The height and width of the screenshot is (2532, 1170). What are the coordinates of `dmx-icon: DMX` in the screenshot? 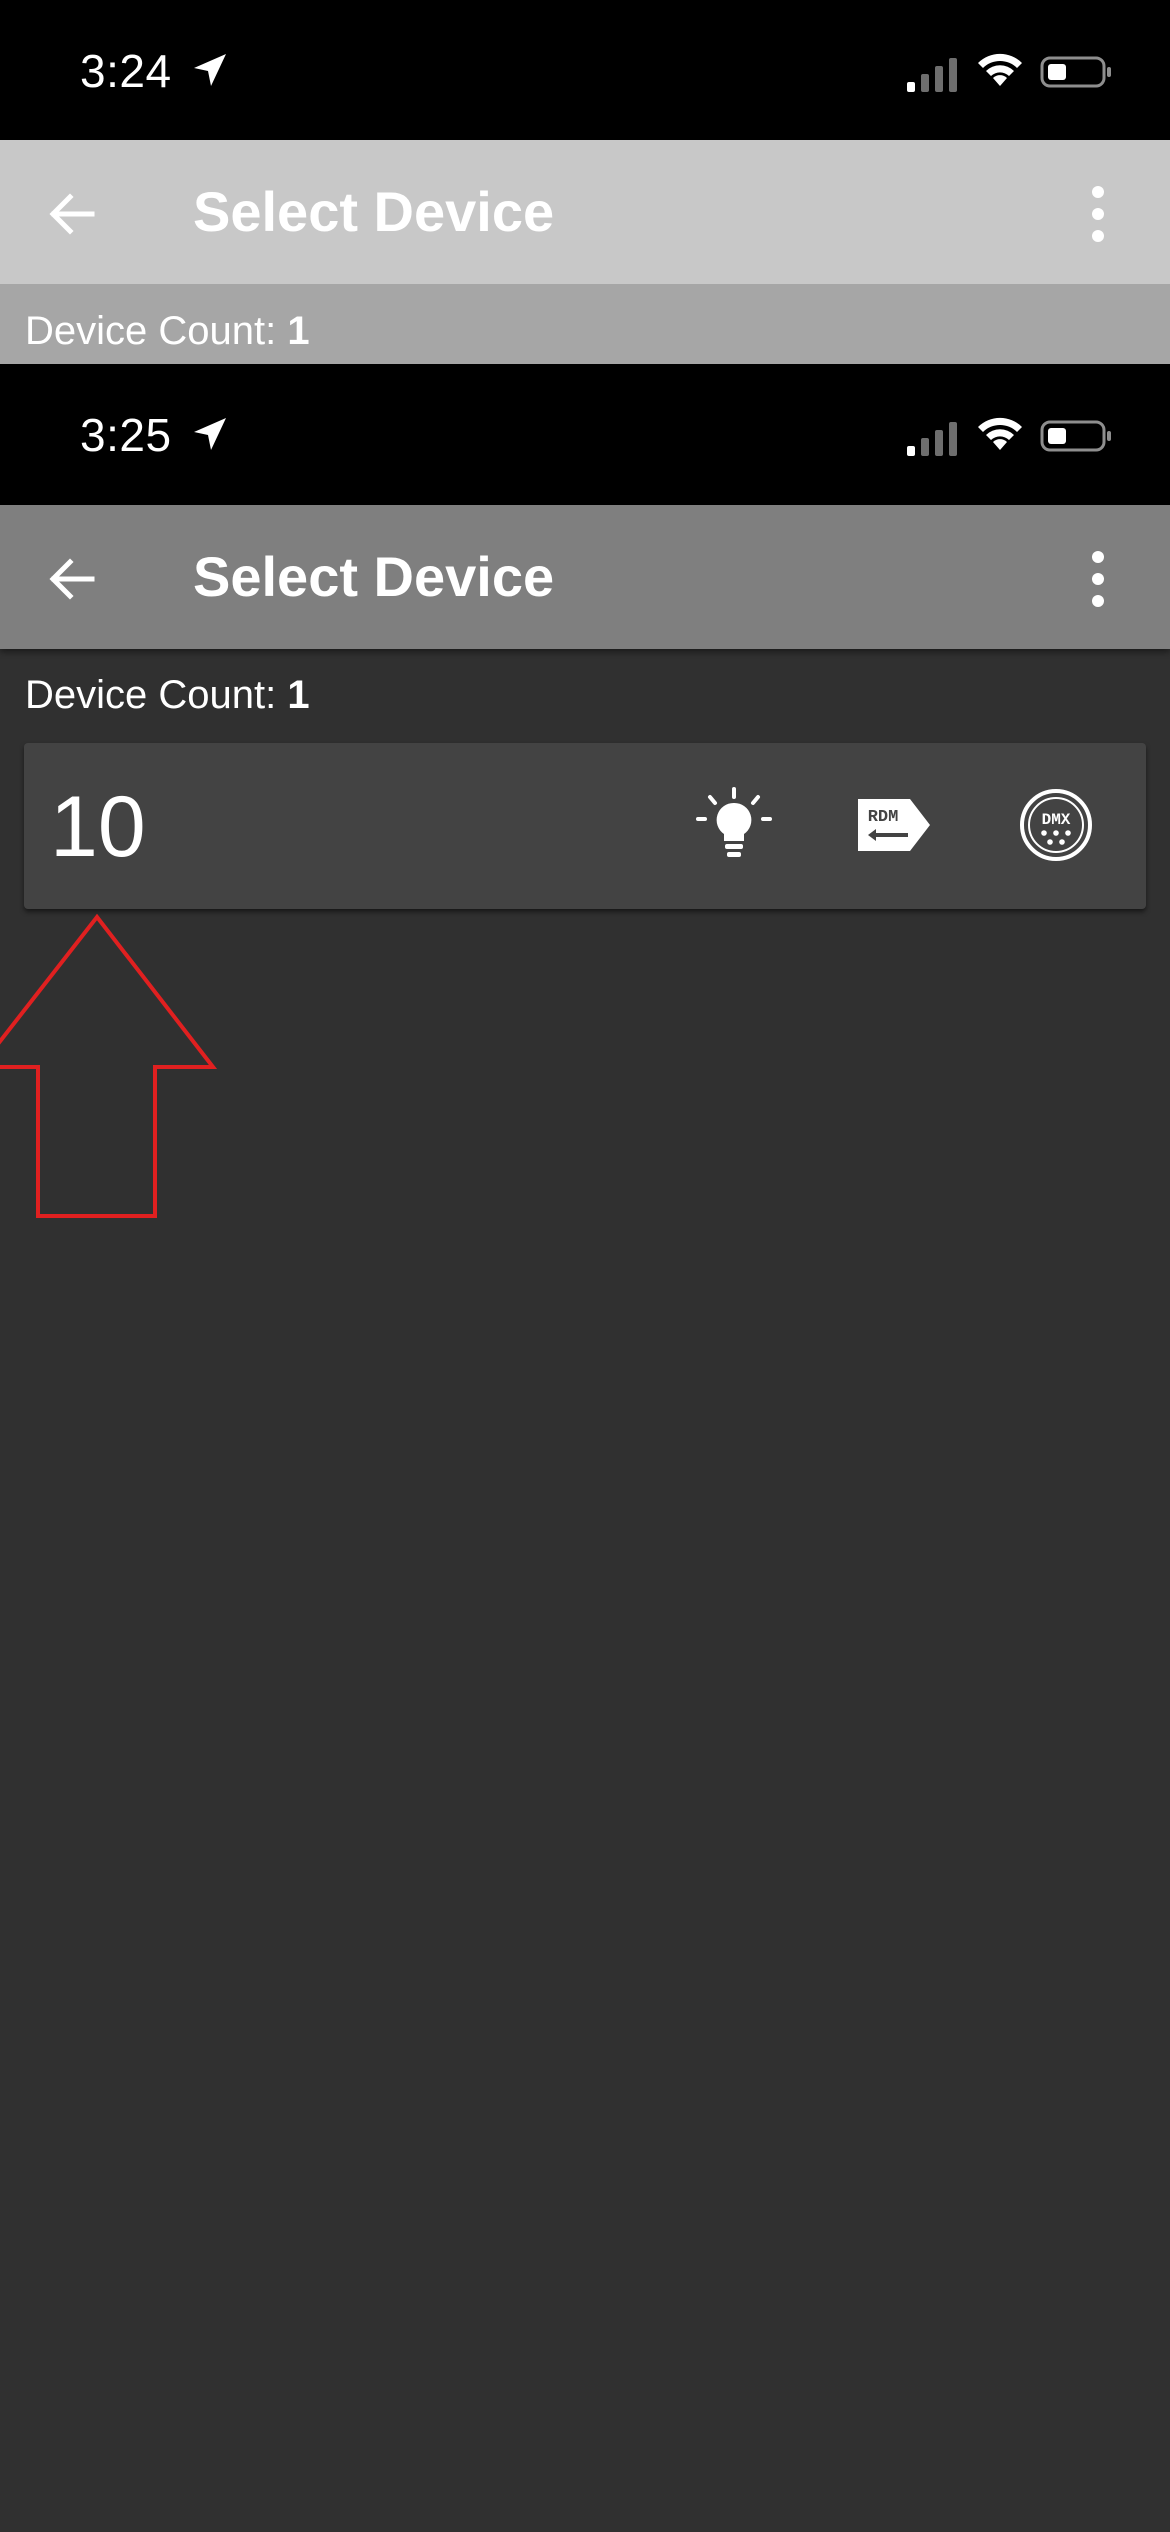 It's located at (1056, 825).